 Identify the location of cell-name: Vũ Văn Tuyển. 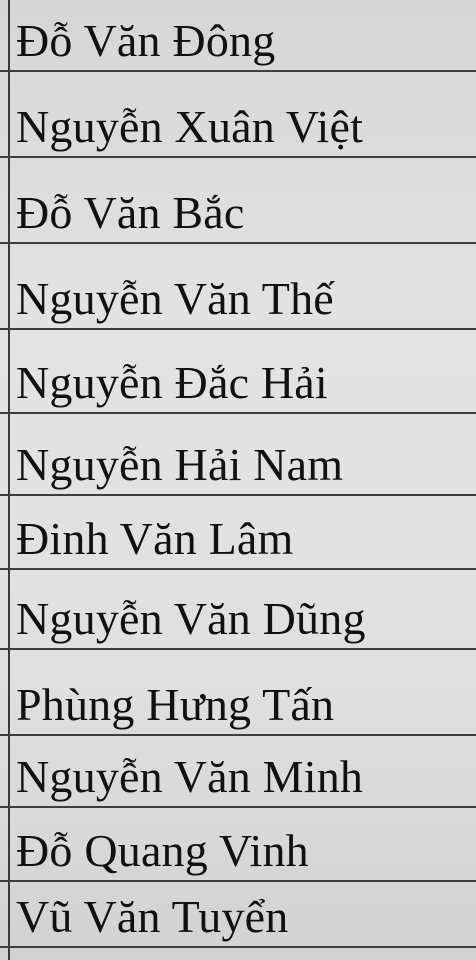
(152, 916).